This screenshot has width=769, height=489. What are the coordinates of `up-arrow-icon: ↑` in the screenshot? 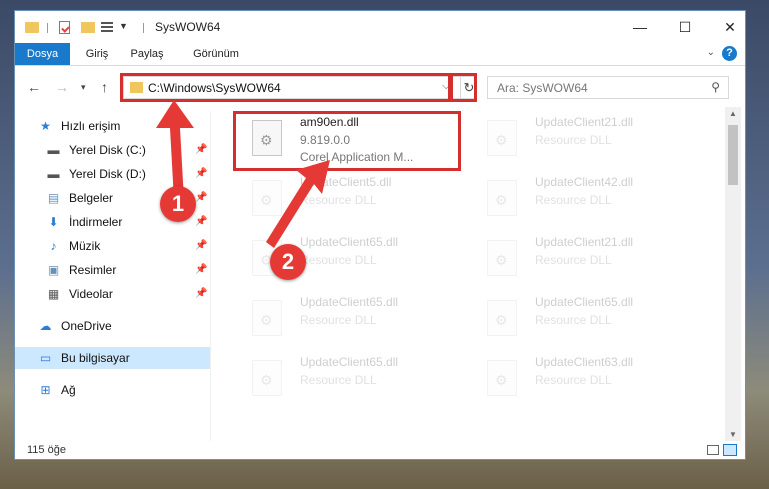 It's located at (104, 87).